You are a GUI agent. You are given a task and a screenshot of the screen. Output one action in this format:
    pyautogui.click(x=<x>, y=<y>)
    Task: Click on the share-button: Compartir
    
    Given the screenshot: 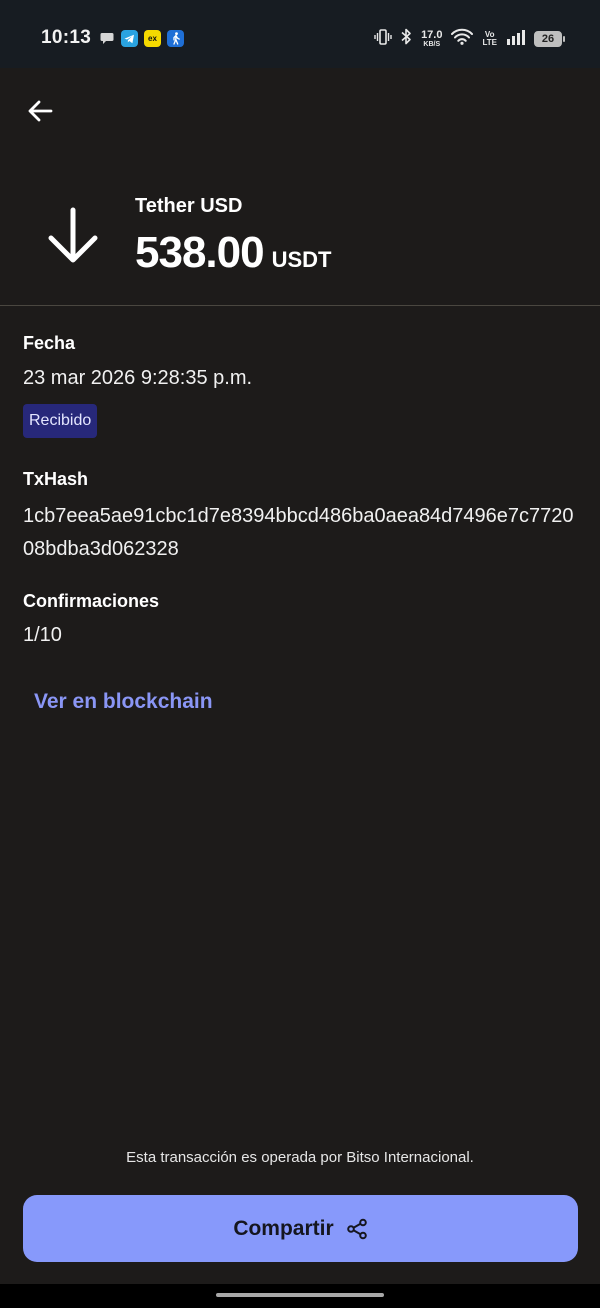 What is the action you would take?
    pyautogui.click(x=300, y=1228)
    